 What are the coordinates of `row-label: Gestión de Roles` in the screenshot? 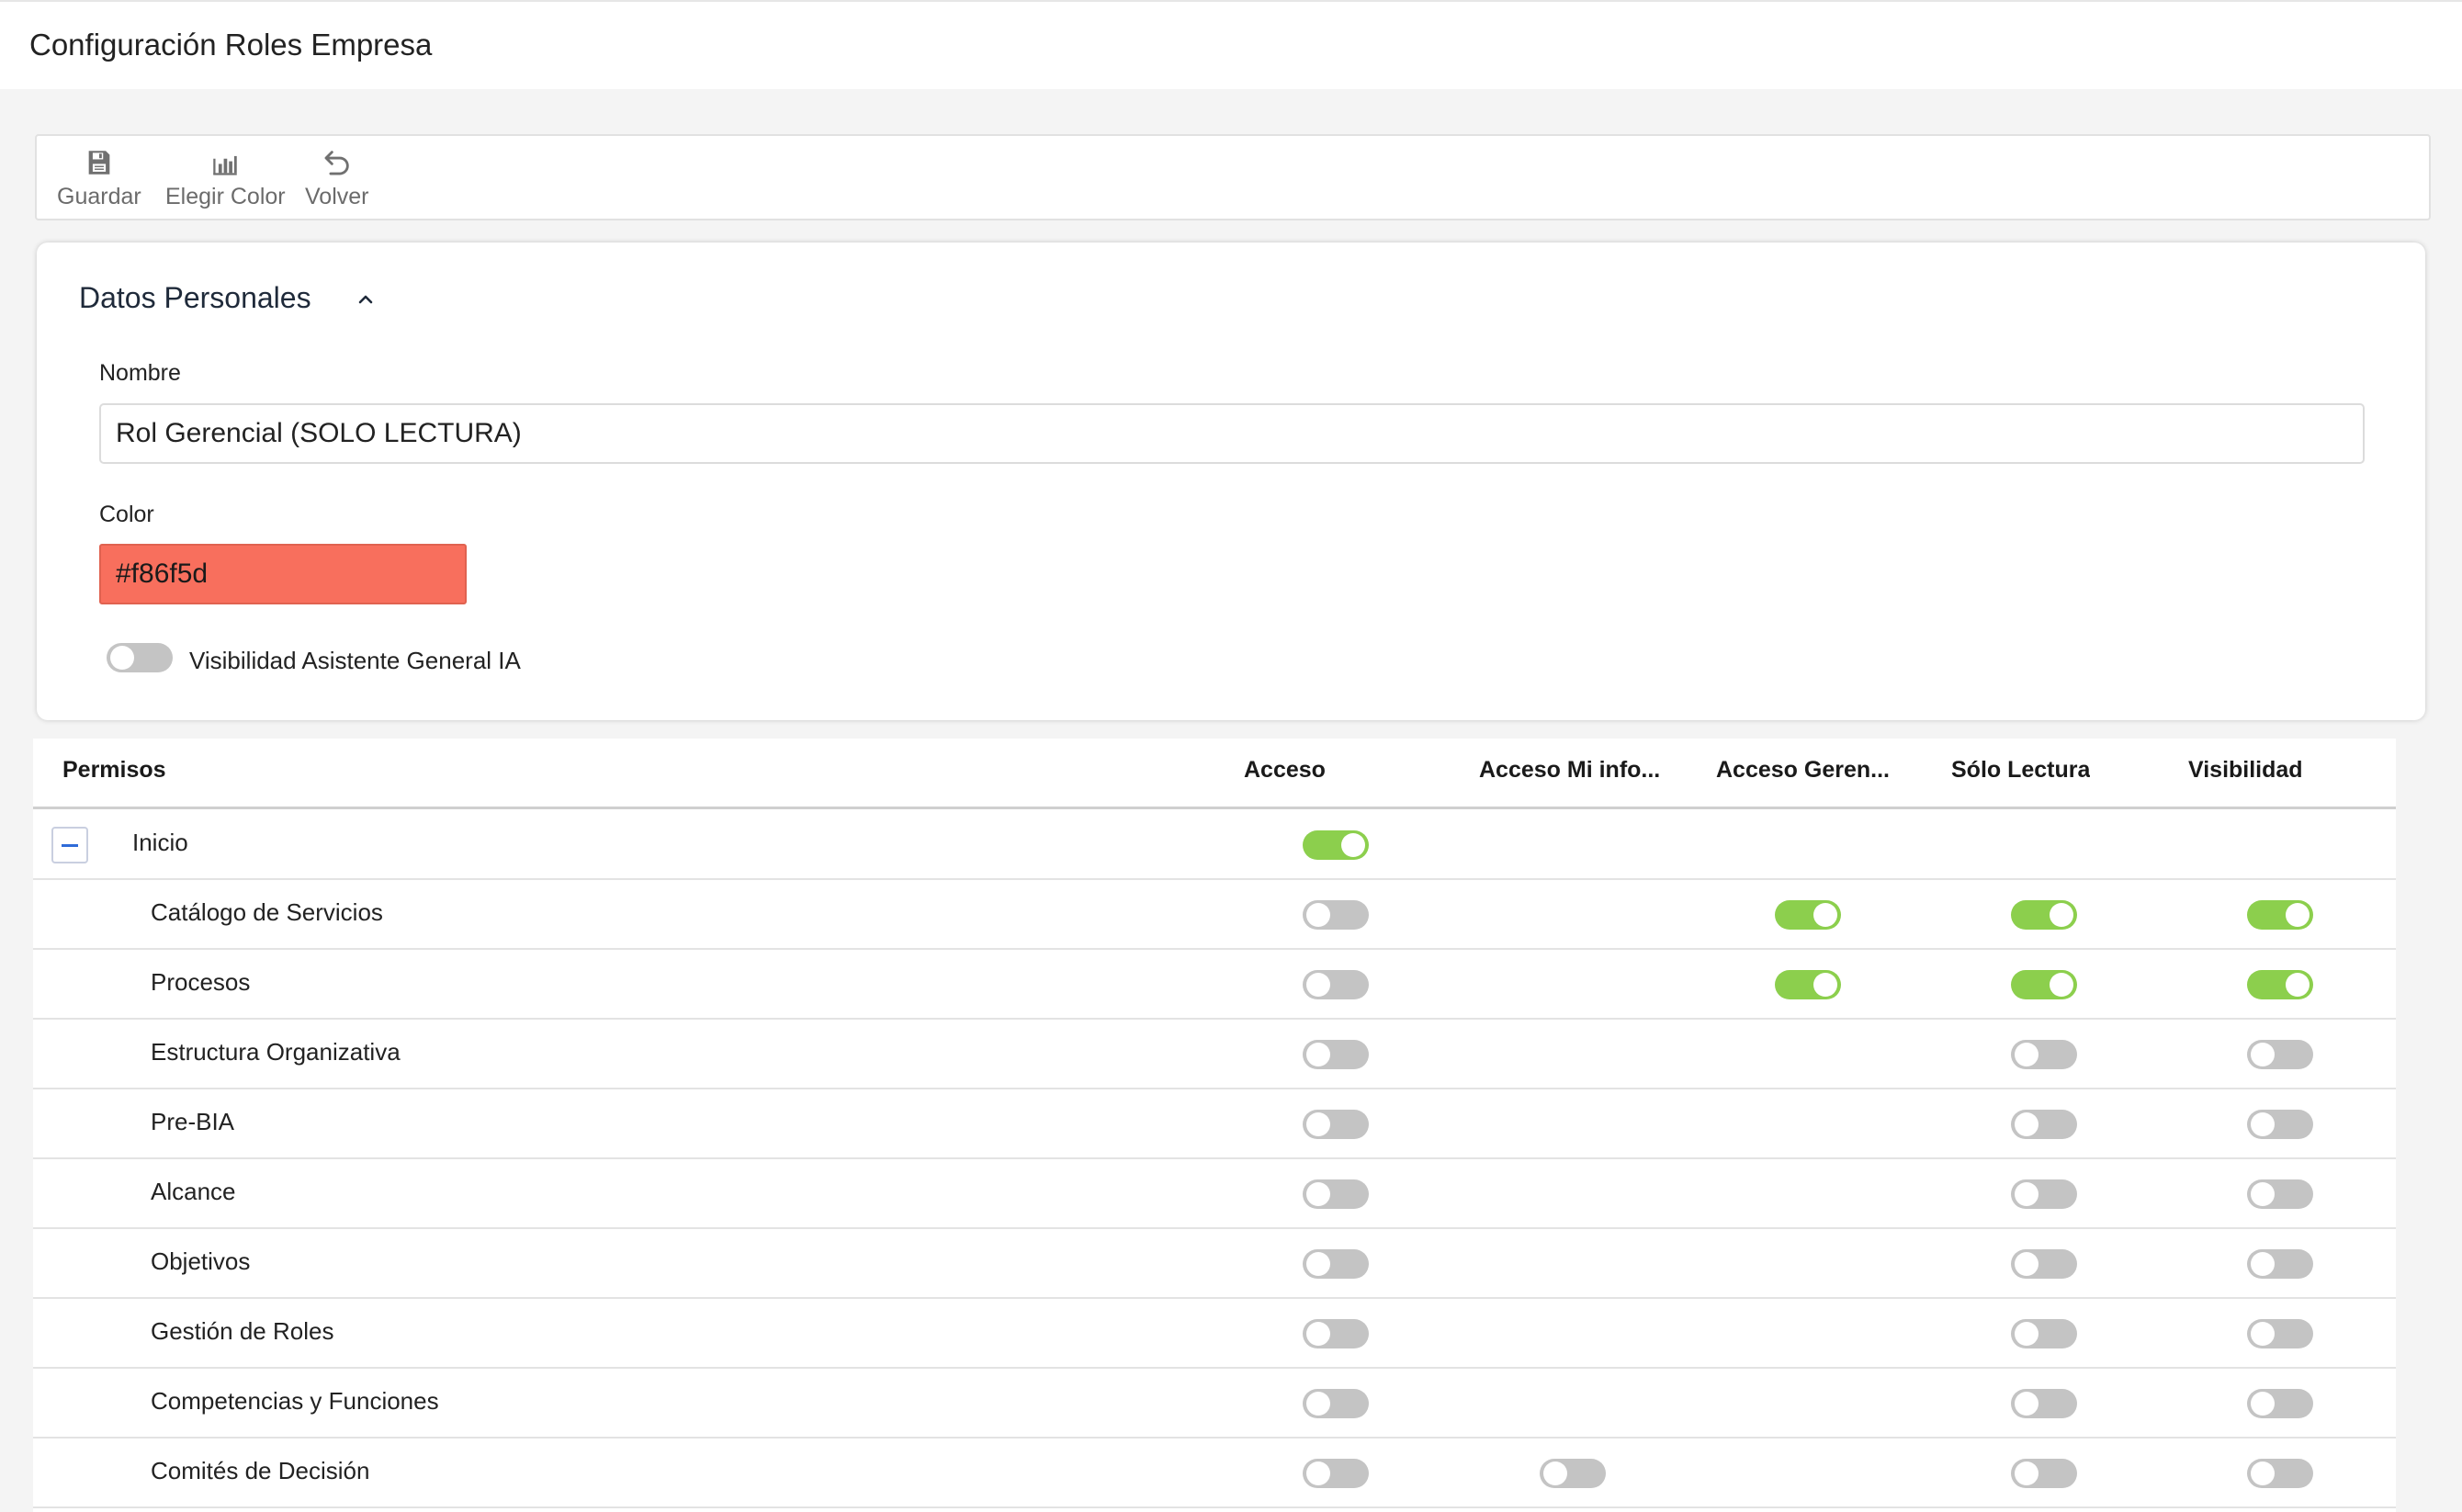 It's located at (242, 1331).